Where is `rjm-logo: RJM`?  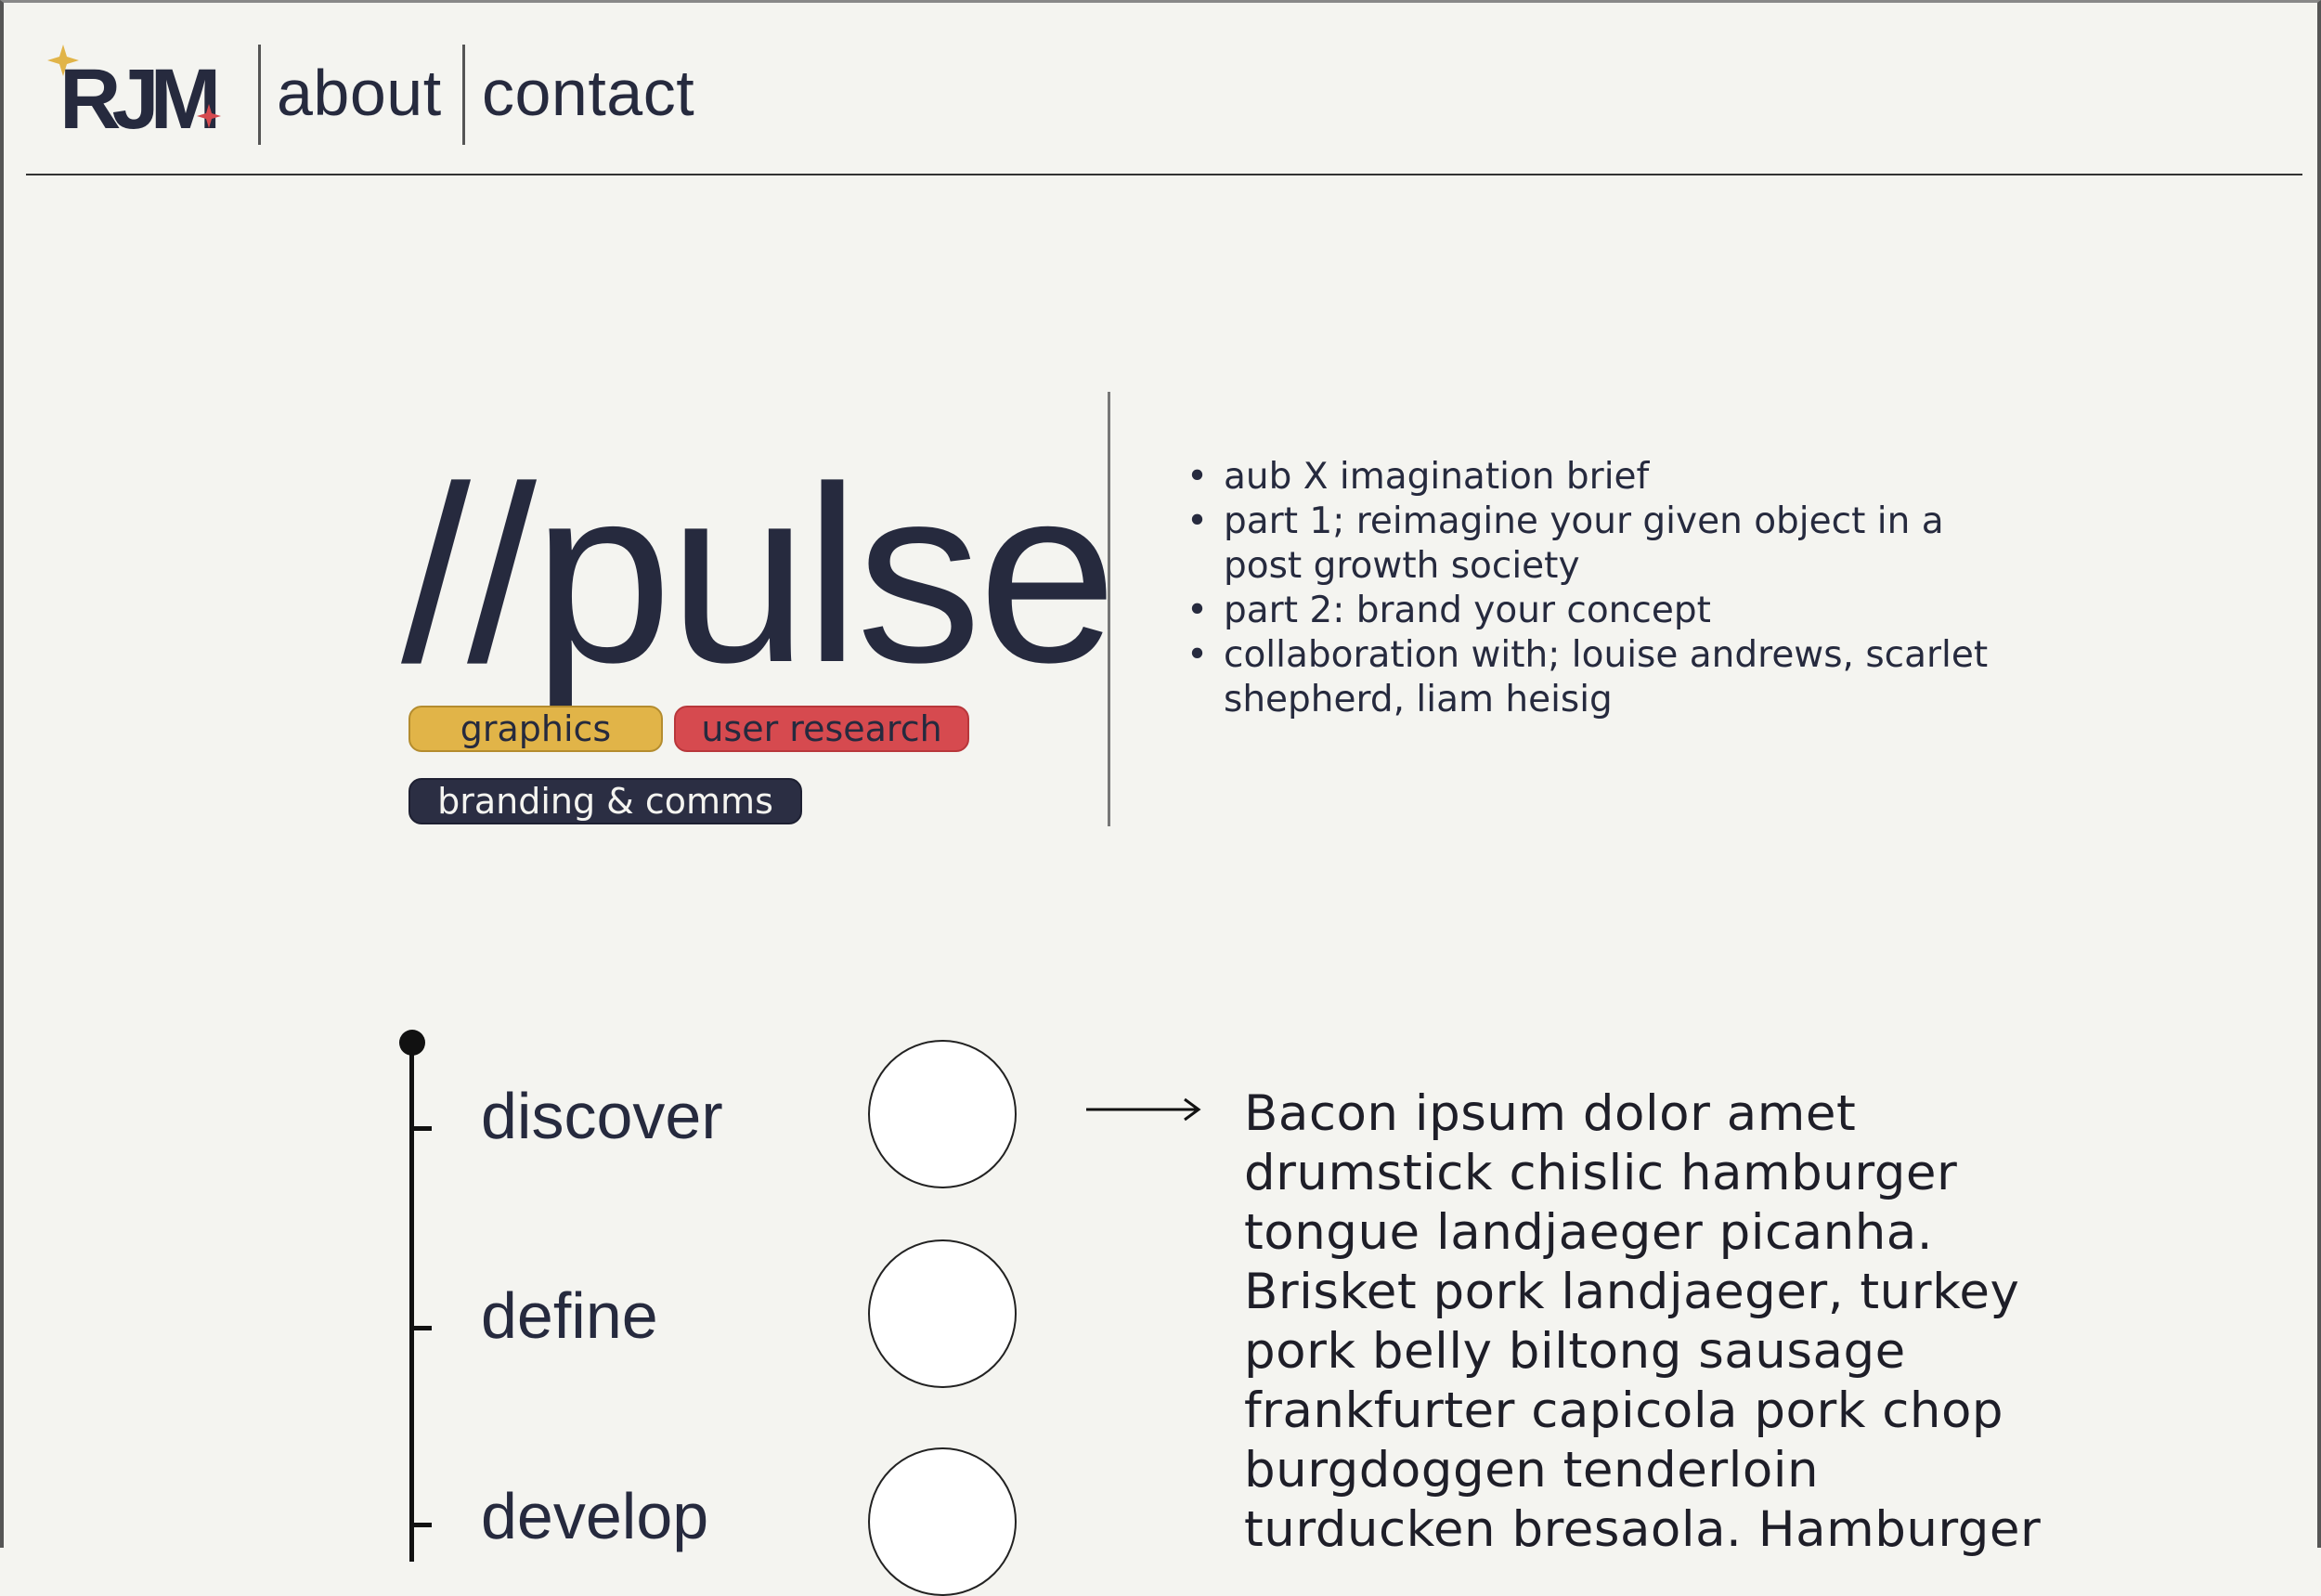 rjm-logo: RJM is located at coordinates (136, 93).